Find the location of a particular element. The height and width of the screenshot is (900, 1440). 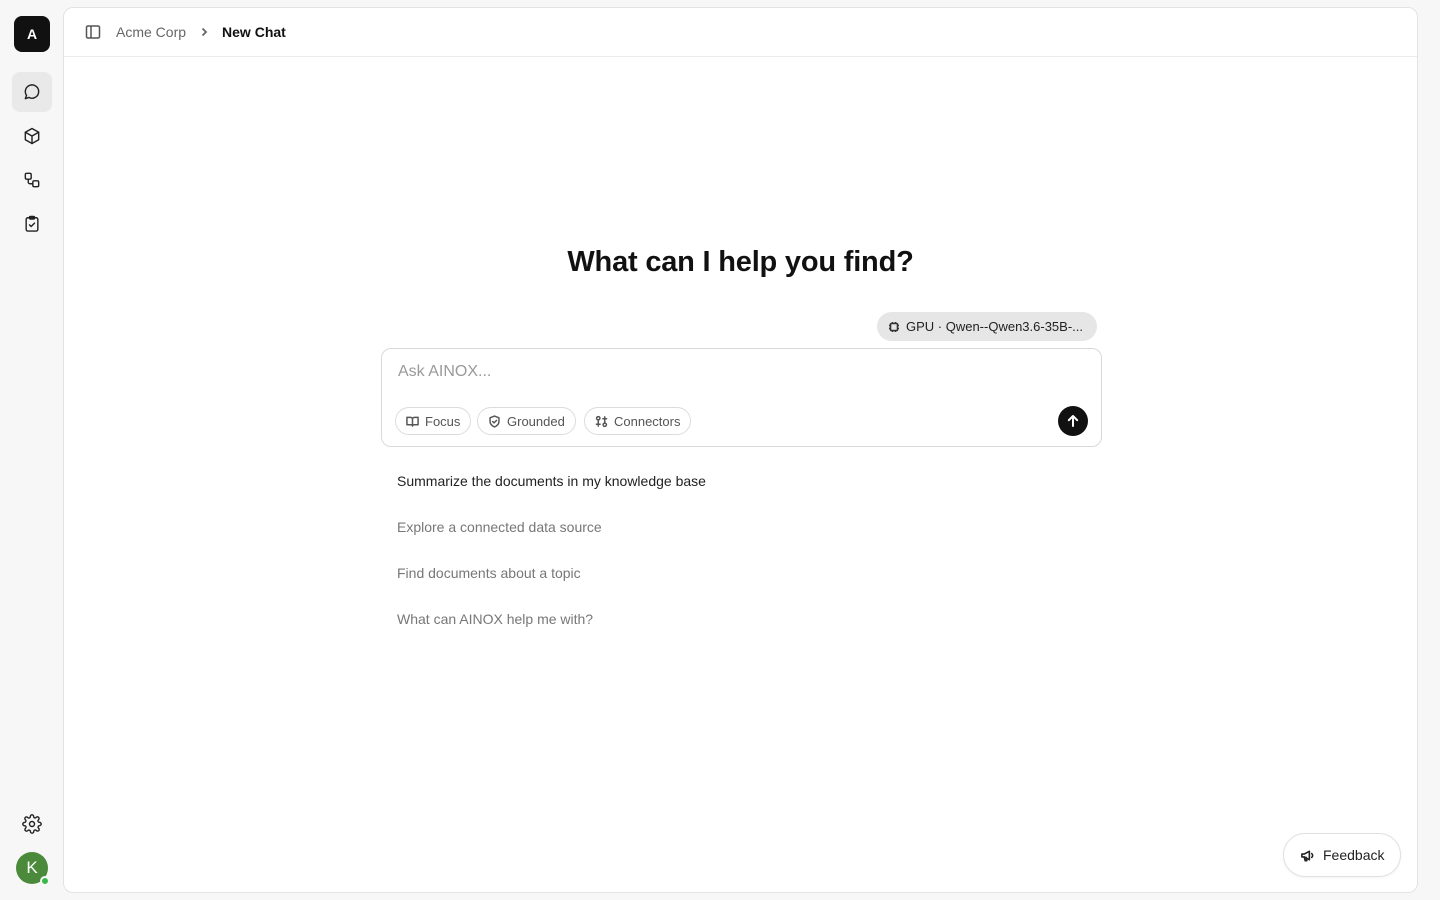

suggestion-item: Explore a connected data source is located at coordinates (499, 527).